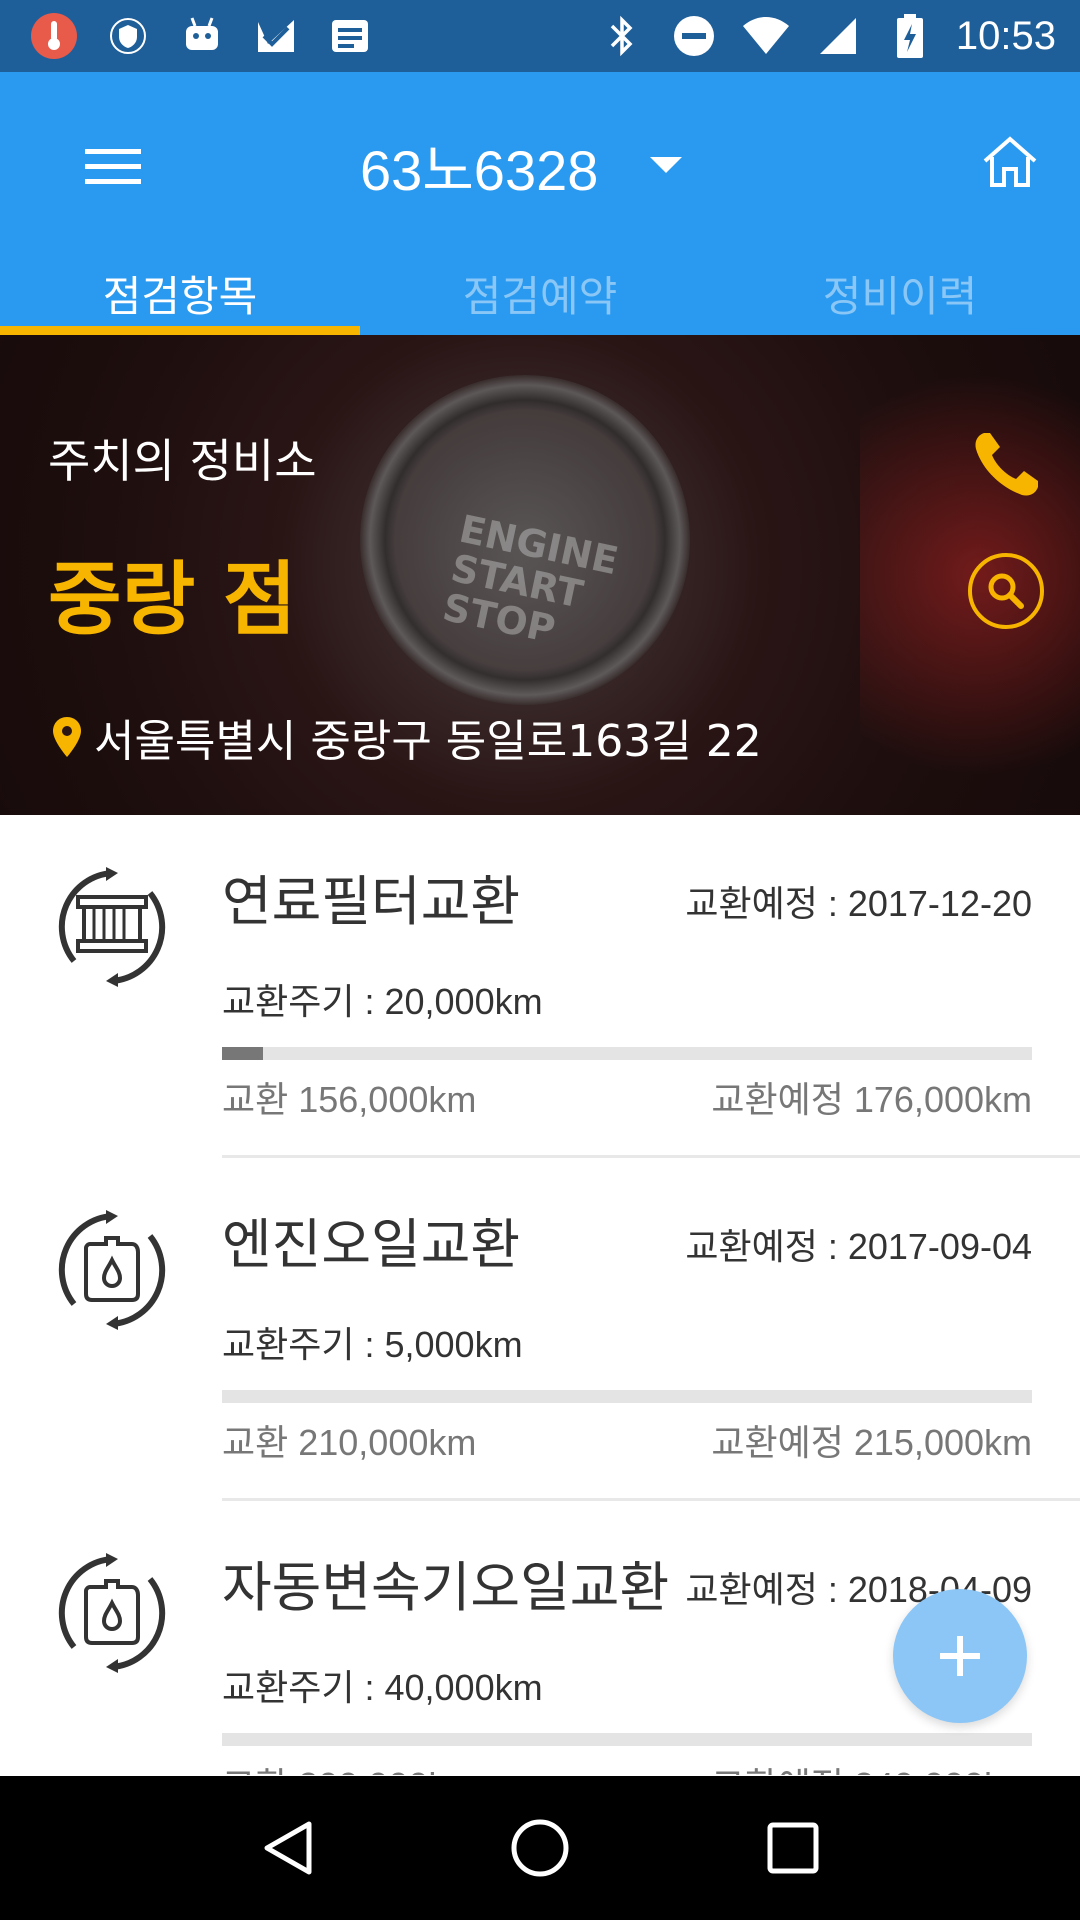  What do you see at coordinates (694, 36) in the screenshot?
I see `do-not-disturb-icon` at bounding box center [694, 36].